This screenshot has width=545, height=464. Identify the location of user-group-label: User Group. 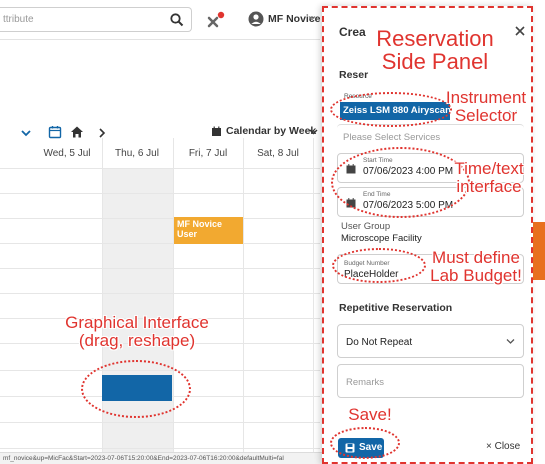
(366, 226).